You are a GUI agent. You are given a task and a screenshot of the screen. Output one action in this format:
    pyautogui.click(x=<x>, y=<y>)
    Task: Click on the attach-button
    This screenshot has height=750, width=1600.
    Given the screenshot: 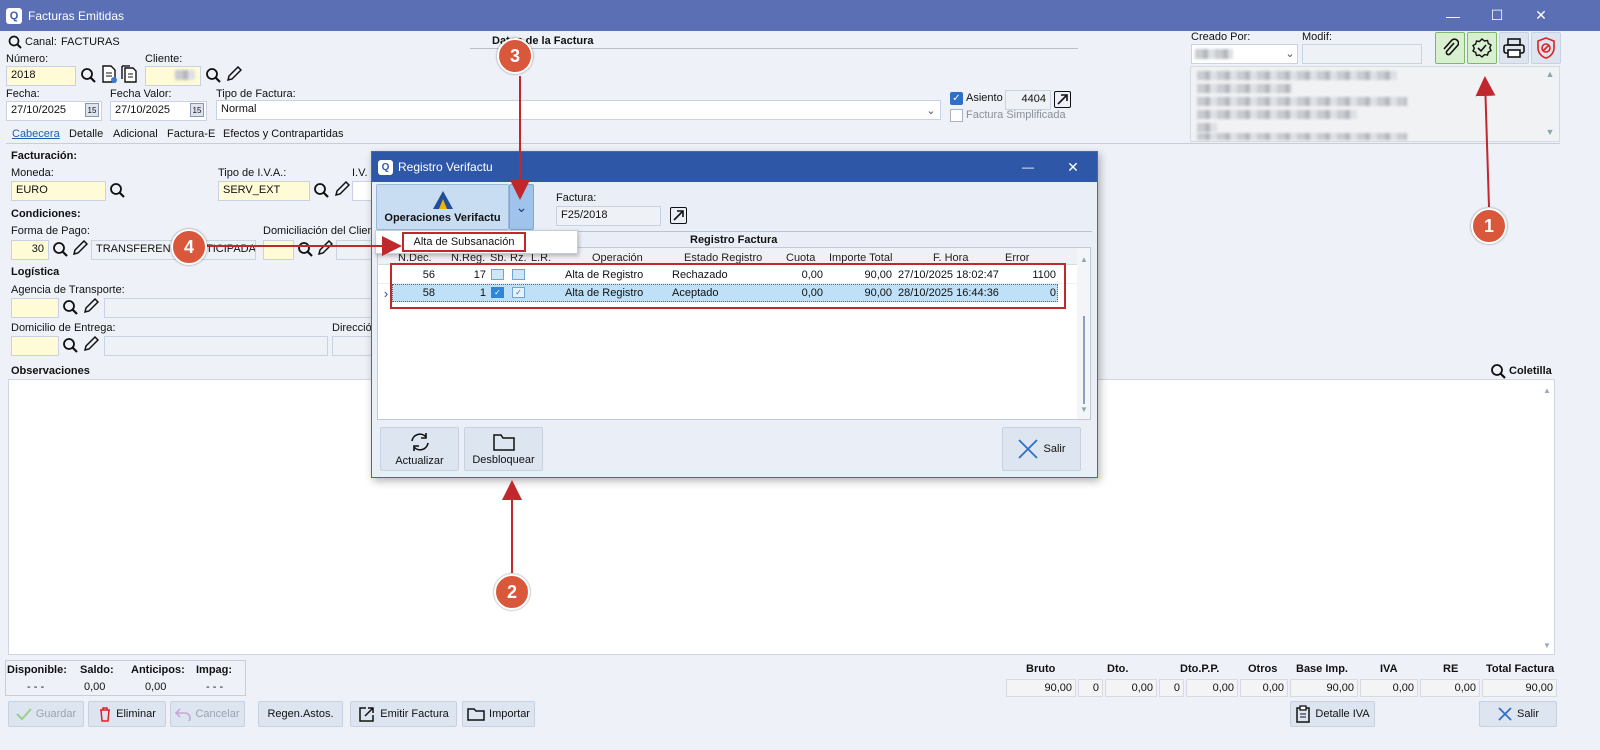 What is the action you would take?
    pyautogui.click(x=1450, y=48)
    